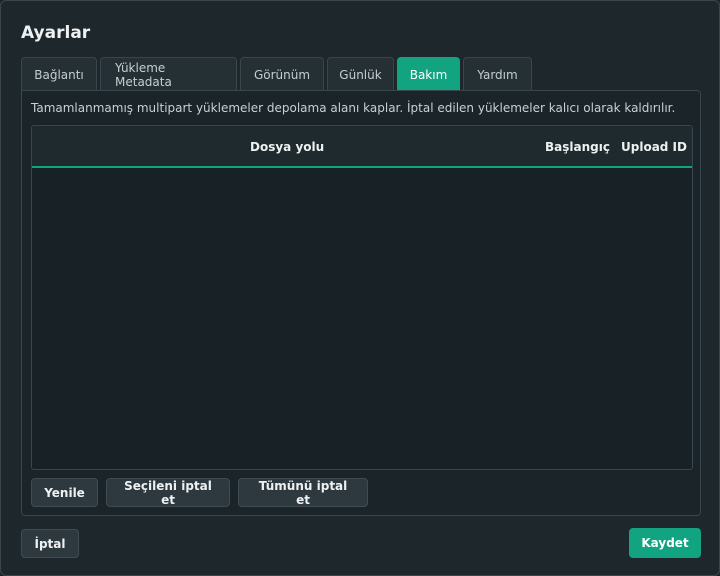 The image size is (720, 576). What do you see at coordinates (360, 74) in the screenshot?
I see `tab-gunluk: Günlük` at bounding box center [360, 74].